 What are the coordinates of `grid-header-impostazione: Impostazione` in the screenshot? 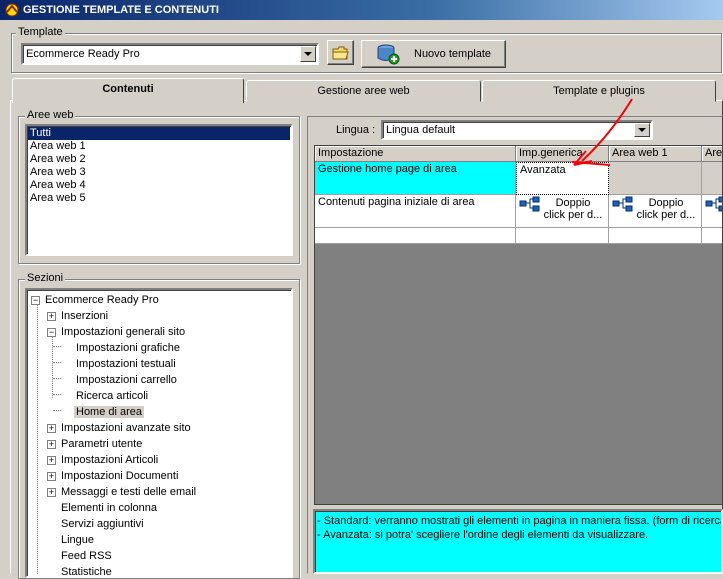 It's located at (415, 154).